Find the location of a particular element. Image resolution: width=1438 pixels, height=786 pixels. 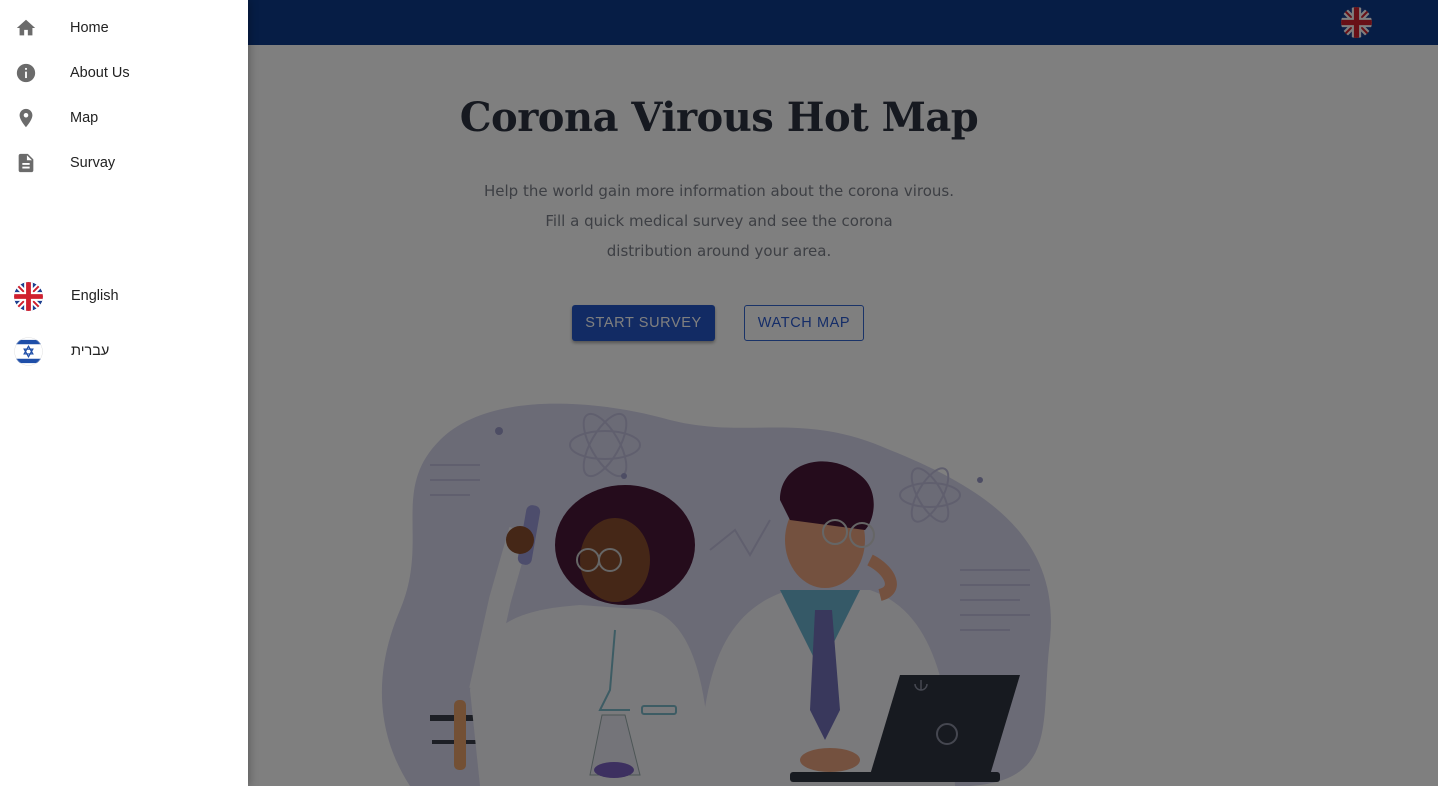

nav-label: Survay is located at coordinates (93, 162).